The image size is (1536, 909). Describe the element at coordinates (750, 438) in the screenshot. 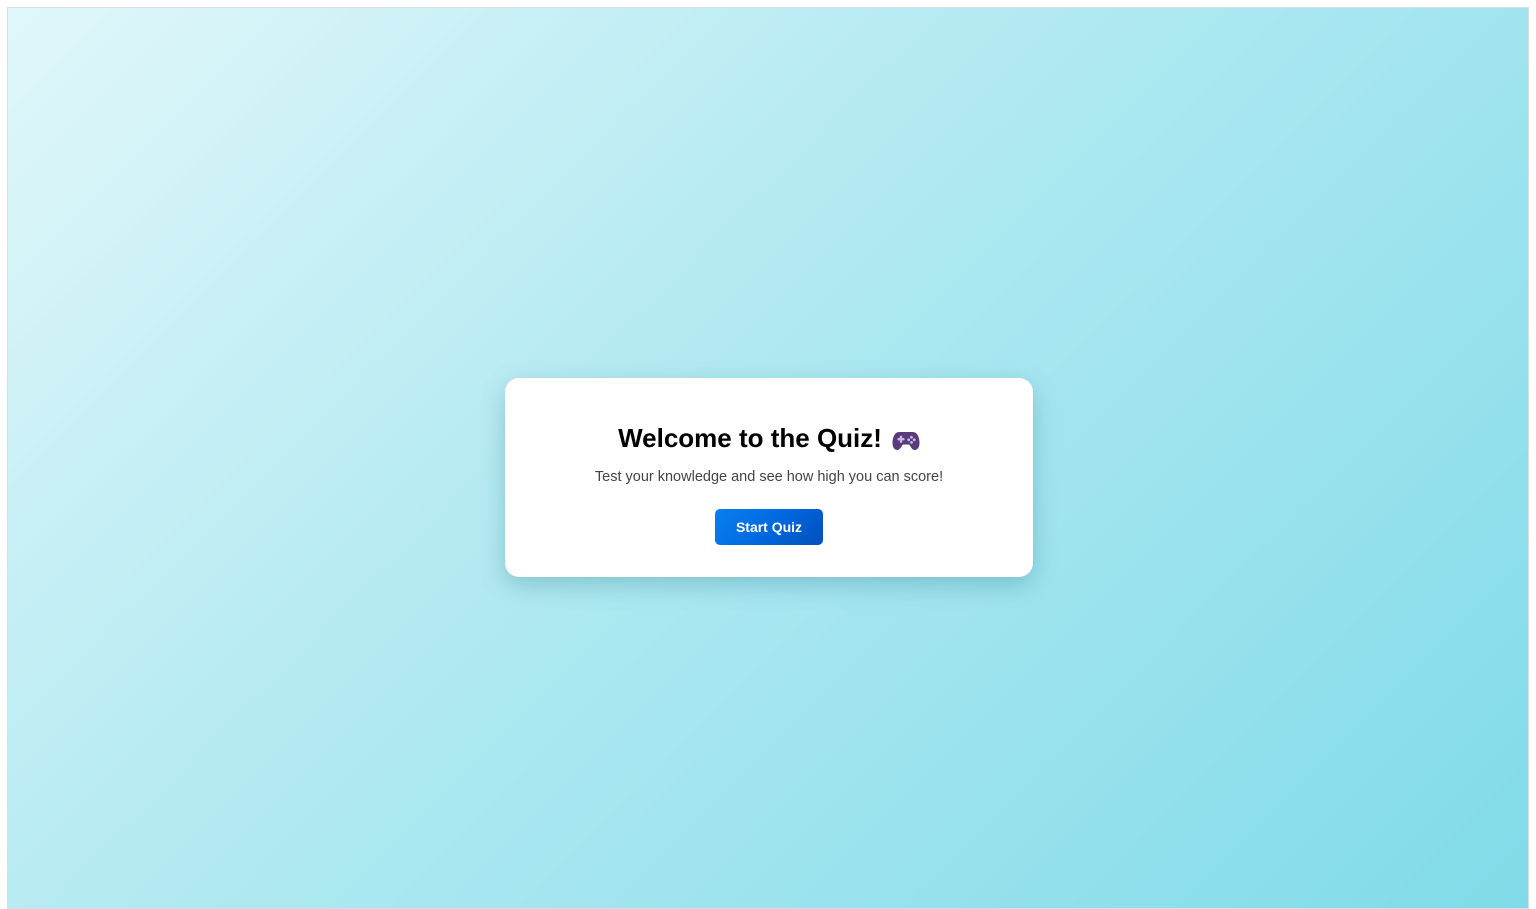

I see `page-title: Welcome to the Quiz!` at that location.